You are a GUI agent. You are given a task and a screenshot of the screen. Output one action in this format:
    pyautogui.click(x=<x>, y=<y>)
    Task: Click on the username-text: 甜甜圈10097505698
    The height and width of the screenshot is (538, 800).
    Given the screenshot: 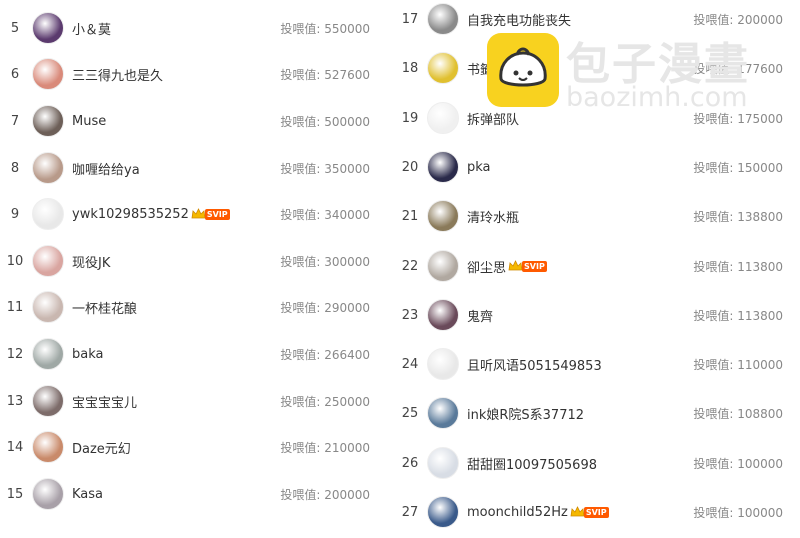 What is the action you would take?
    pyautogui.click(x=532, y=465)
    